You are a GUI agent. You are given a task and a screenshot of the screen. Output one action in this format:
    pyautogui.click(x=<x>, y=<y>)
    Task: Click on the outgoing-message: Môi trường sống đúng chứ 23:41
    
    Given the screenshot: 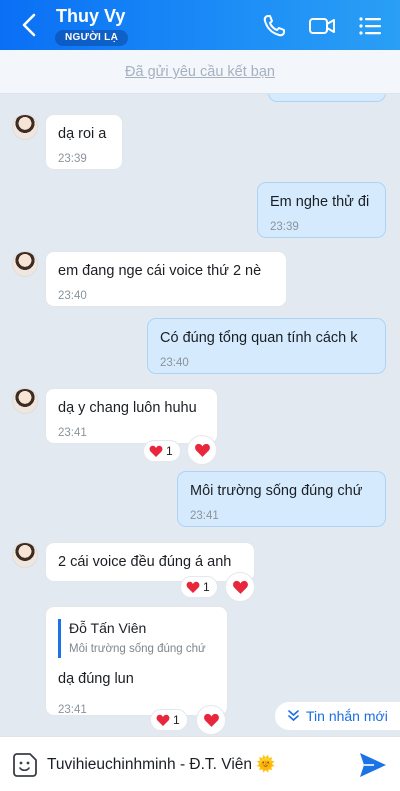 What is the action you would take?
    pyautogui.click(x=281, y=499)
    